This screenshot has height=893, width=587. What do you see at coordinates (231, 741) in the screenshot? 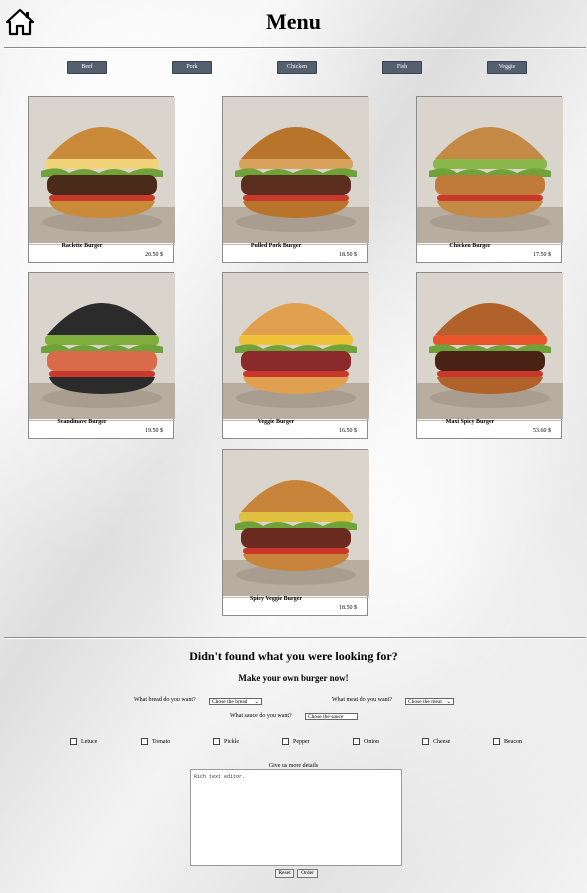
I see `topping-label: Pickle` at bounding box center [231, 741].